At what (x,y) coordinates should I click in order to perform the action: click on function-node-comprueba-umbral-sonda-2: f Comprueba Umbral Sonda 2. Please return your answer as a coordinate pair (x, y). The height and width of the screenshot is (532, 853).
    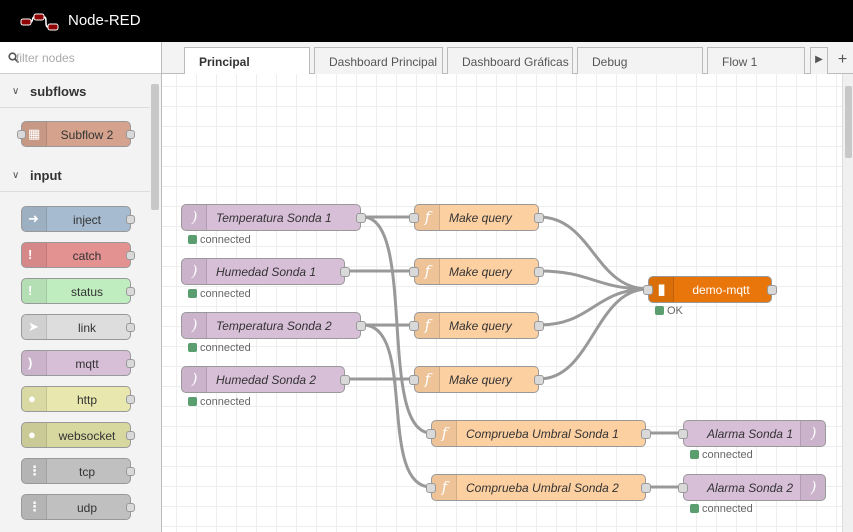
    Looking at the image, I should click on (538, 487).